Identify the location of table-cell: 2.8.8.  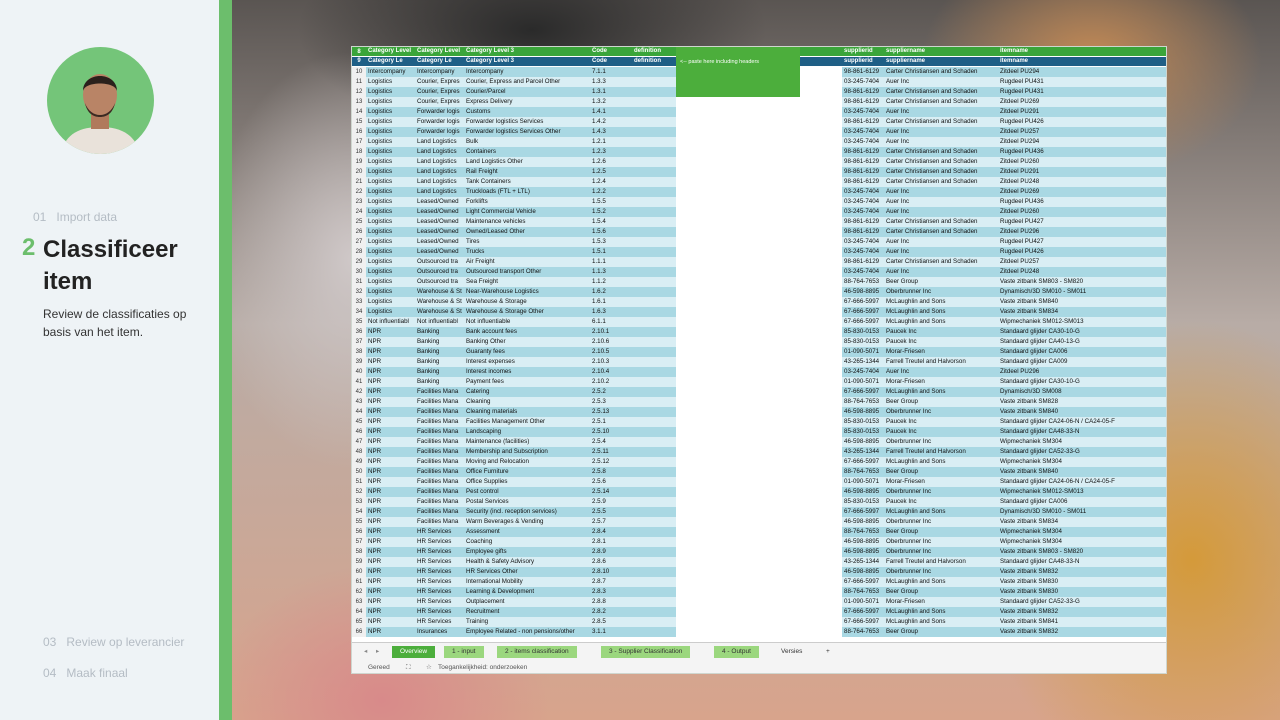
(611, 602).